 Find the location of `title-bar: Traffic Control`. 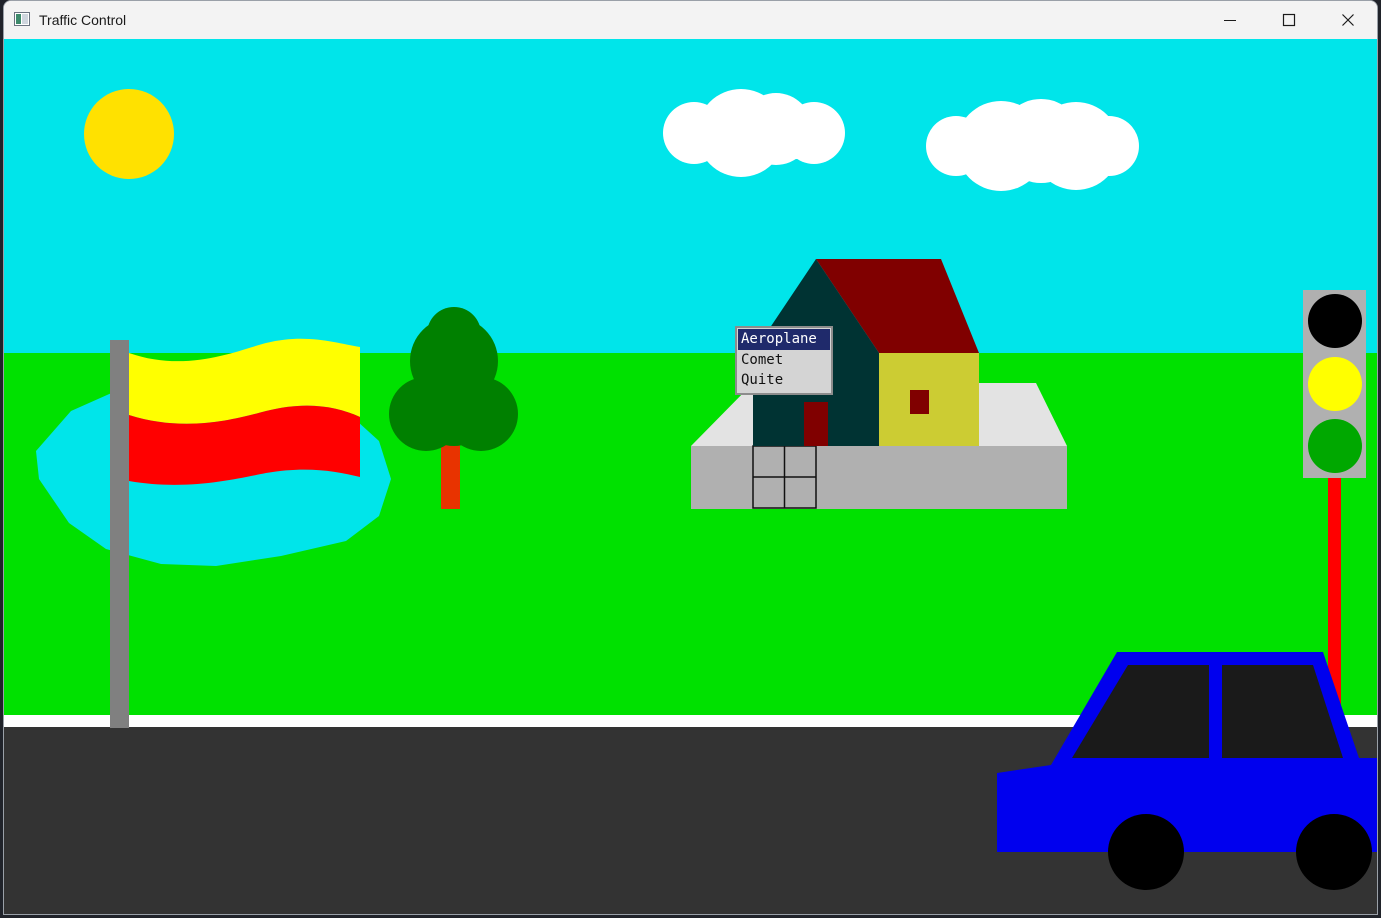

title-bar: Traffic Control is located at coordinates (690, 20).